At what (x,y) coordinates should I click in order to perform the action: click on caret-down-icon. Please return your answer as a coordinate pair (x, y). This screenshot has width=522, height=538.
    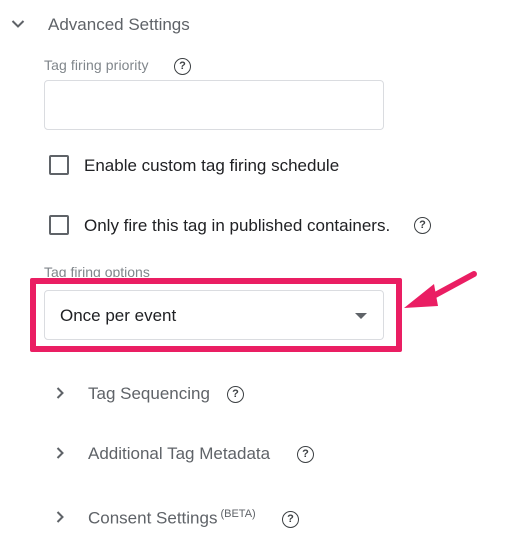
    Looking at the image, I should click on (361, 316).